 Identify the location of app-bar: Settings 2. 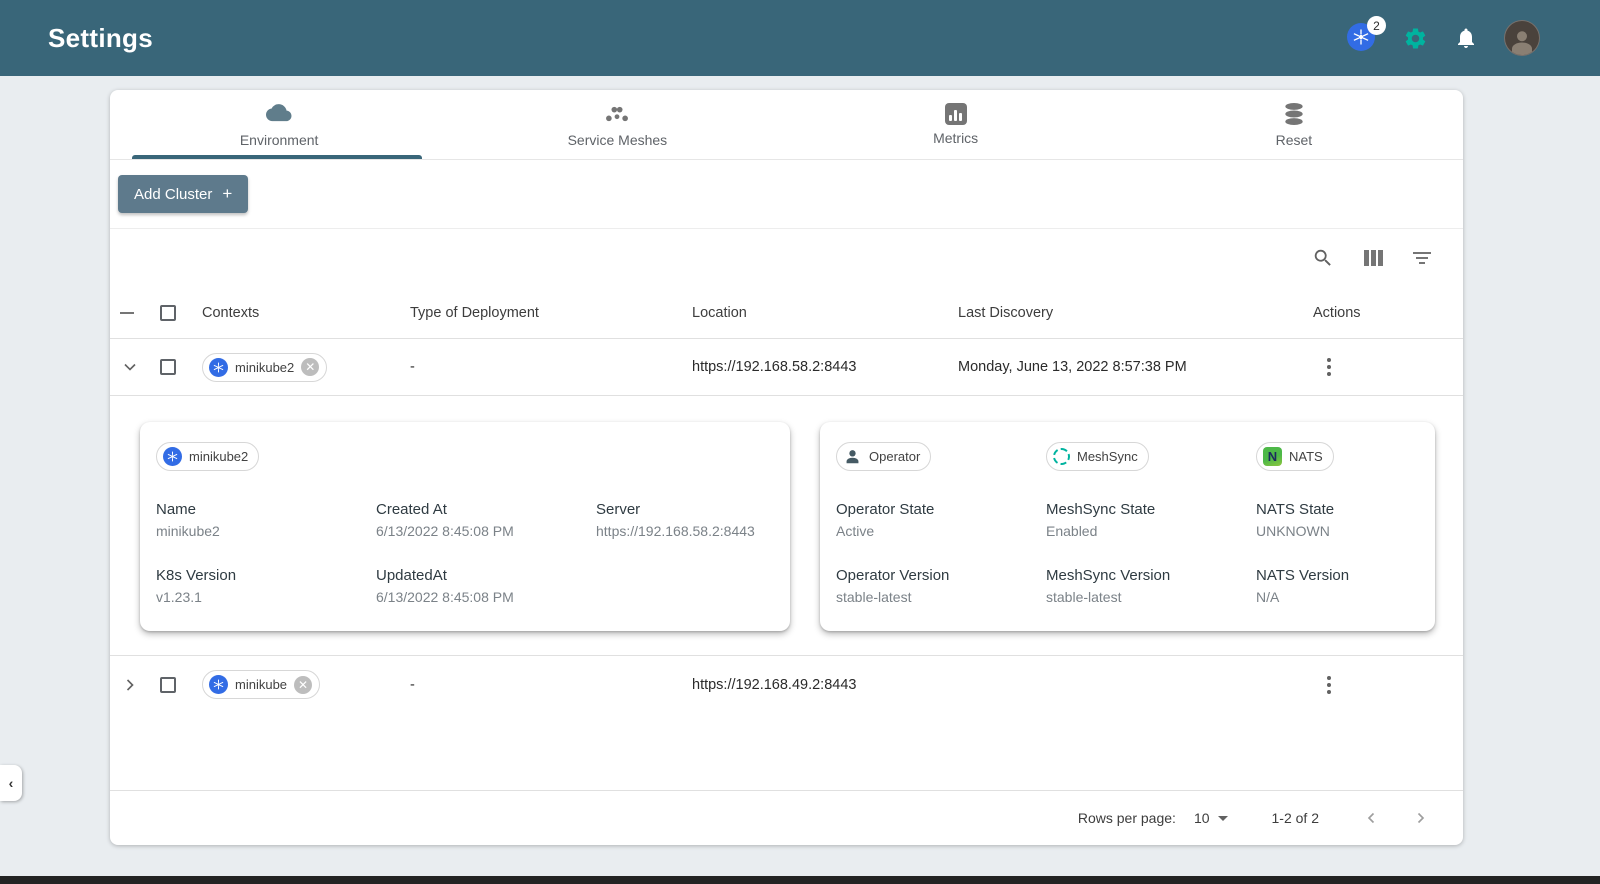
(800, 38).